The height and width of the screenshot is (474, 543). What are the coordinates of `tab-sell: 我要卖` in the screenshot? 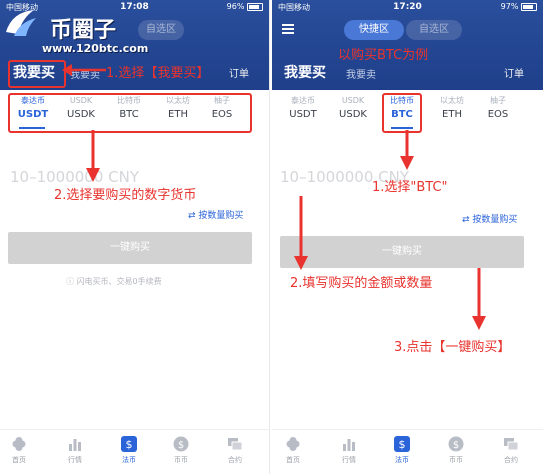 It's located at (361, 73).